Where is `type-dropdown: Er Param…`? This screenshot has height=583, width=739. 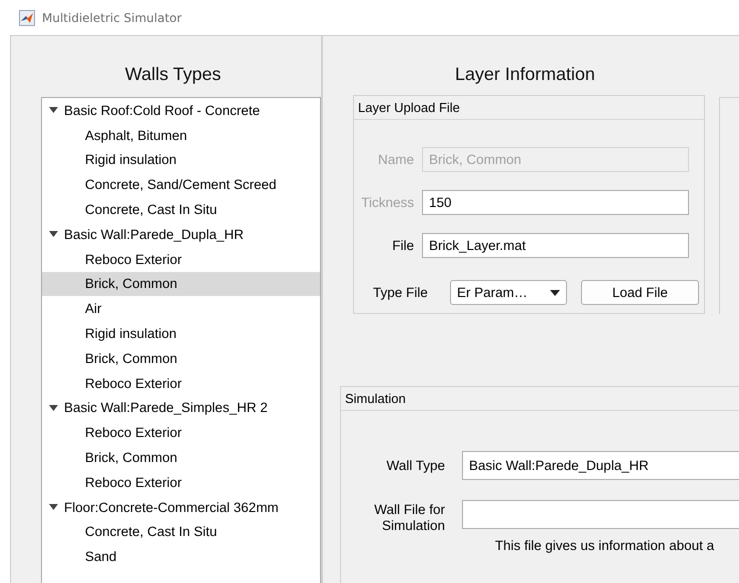
type-dropdown: Er Param… is located at coordinates (508, 292).